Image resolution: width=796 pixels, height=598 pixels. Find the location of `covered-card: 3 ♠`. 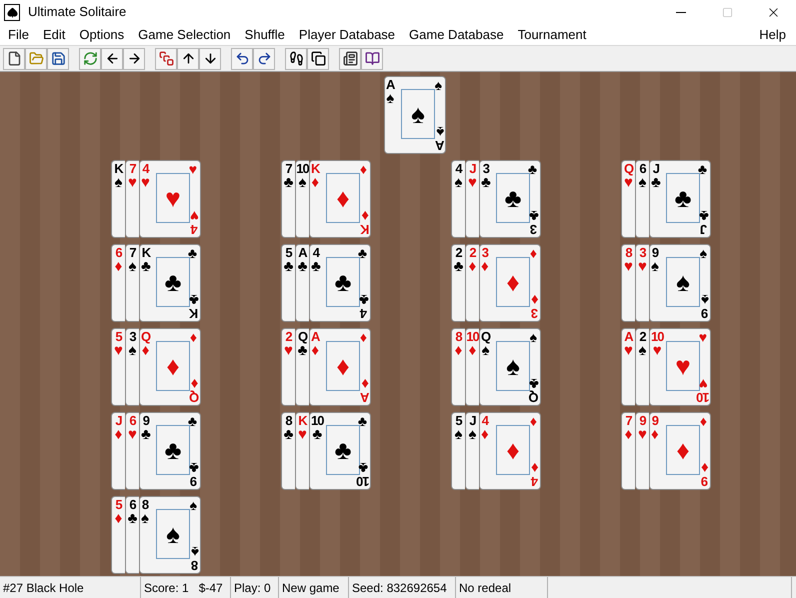

covered-card: 3 ♠ is located at coordinates (132, 367).